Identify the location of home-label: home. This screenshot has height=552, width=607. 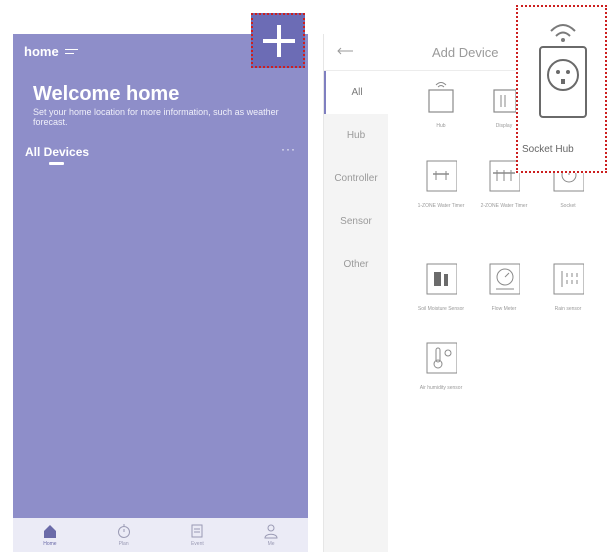
(41, 51).